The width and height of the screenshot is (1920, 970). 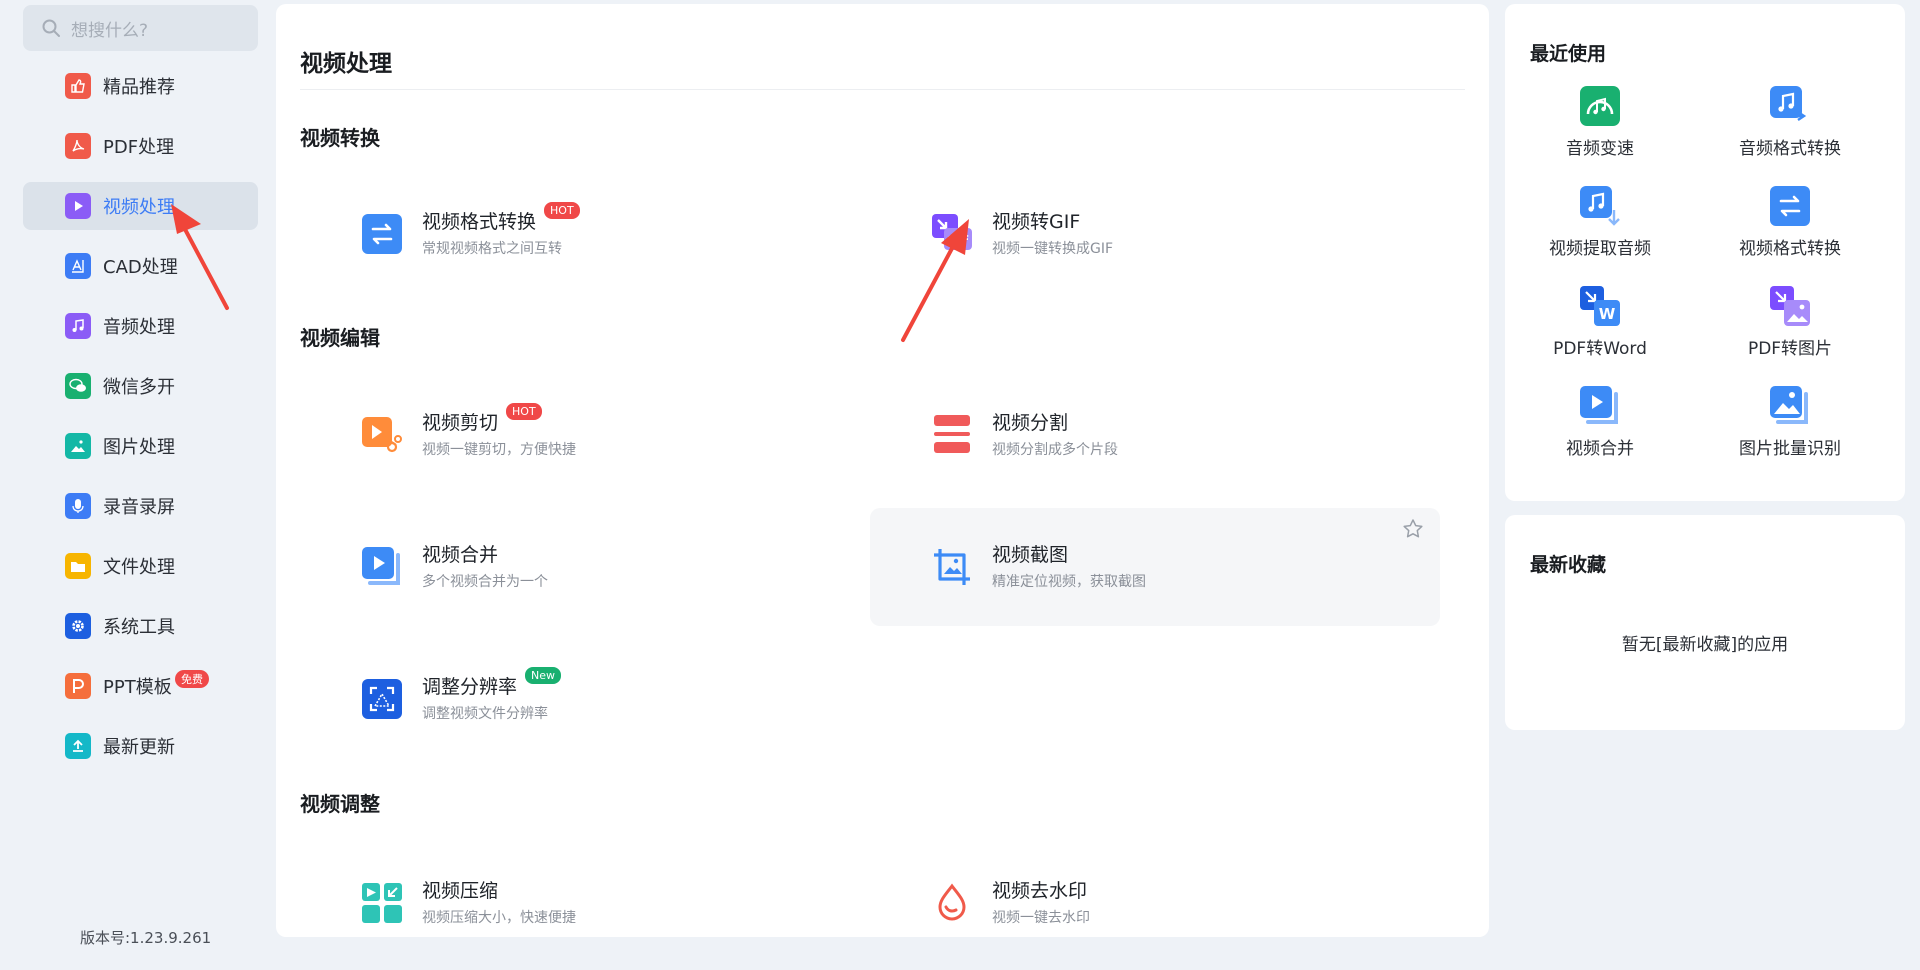 I want to click on tool-description: 视频压缩大小，快速便捷, so click(x=499, y=918).